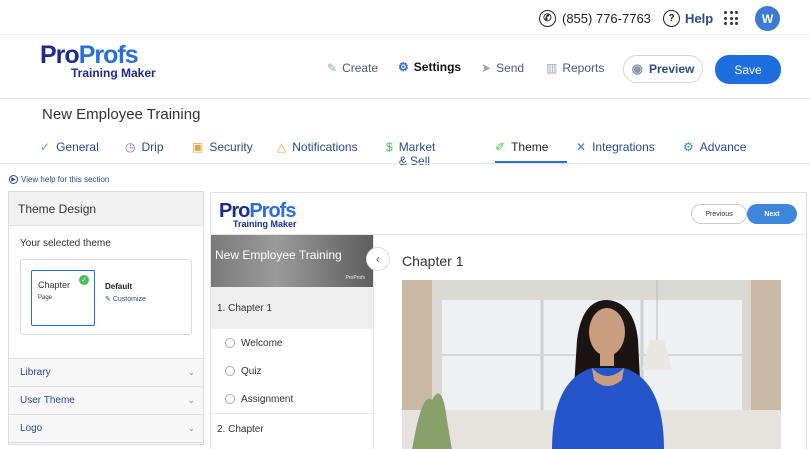 This screenshot has width=810, height=449. What do you see at coordinates (63, 298) in the screenshot?
I see `theme-thumbnail: Chapter Page ✓` at bounding box center [63, 298].